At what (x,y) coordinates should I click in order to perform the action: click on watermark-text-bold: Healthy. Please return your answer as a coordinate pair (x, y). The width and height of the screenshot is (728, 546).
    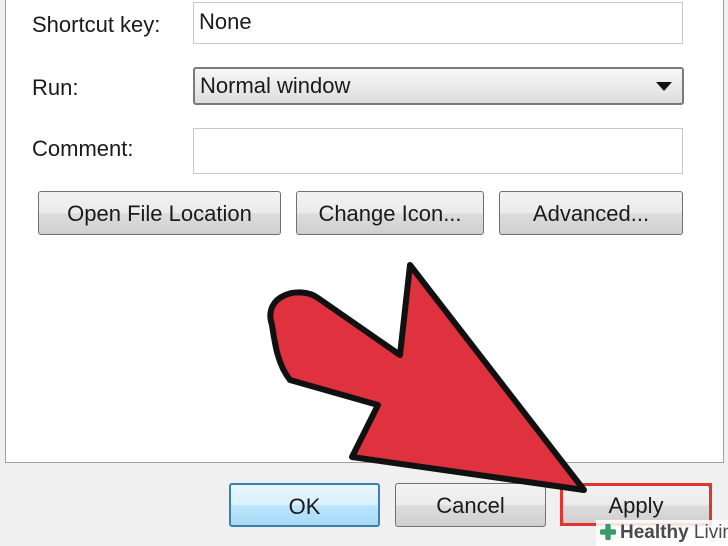
    Looking at the image, I should click on (654, 532).